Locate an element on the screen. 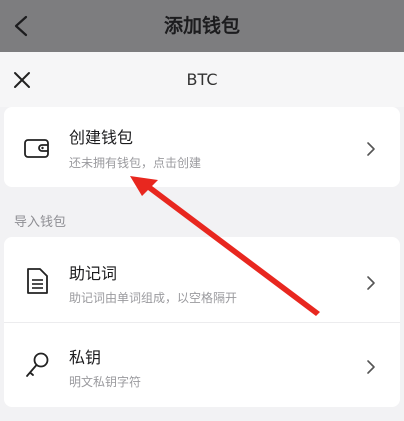 This screenshot has width=404, height=421. create-wallet-subtitle: 还未拥有钱包，点击创建 is located at coordinates (135, 163).